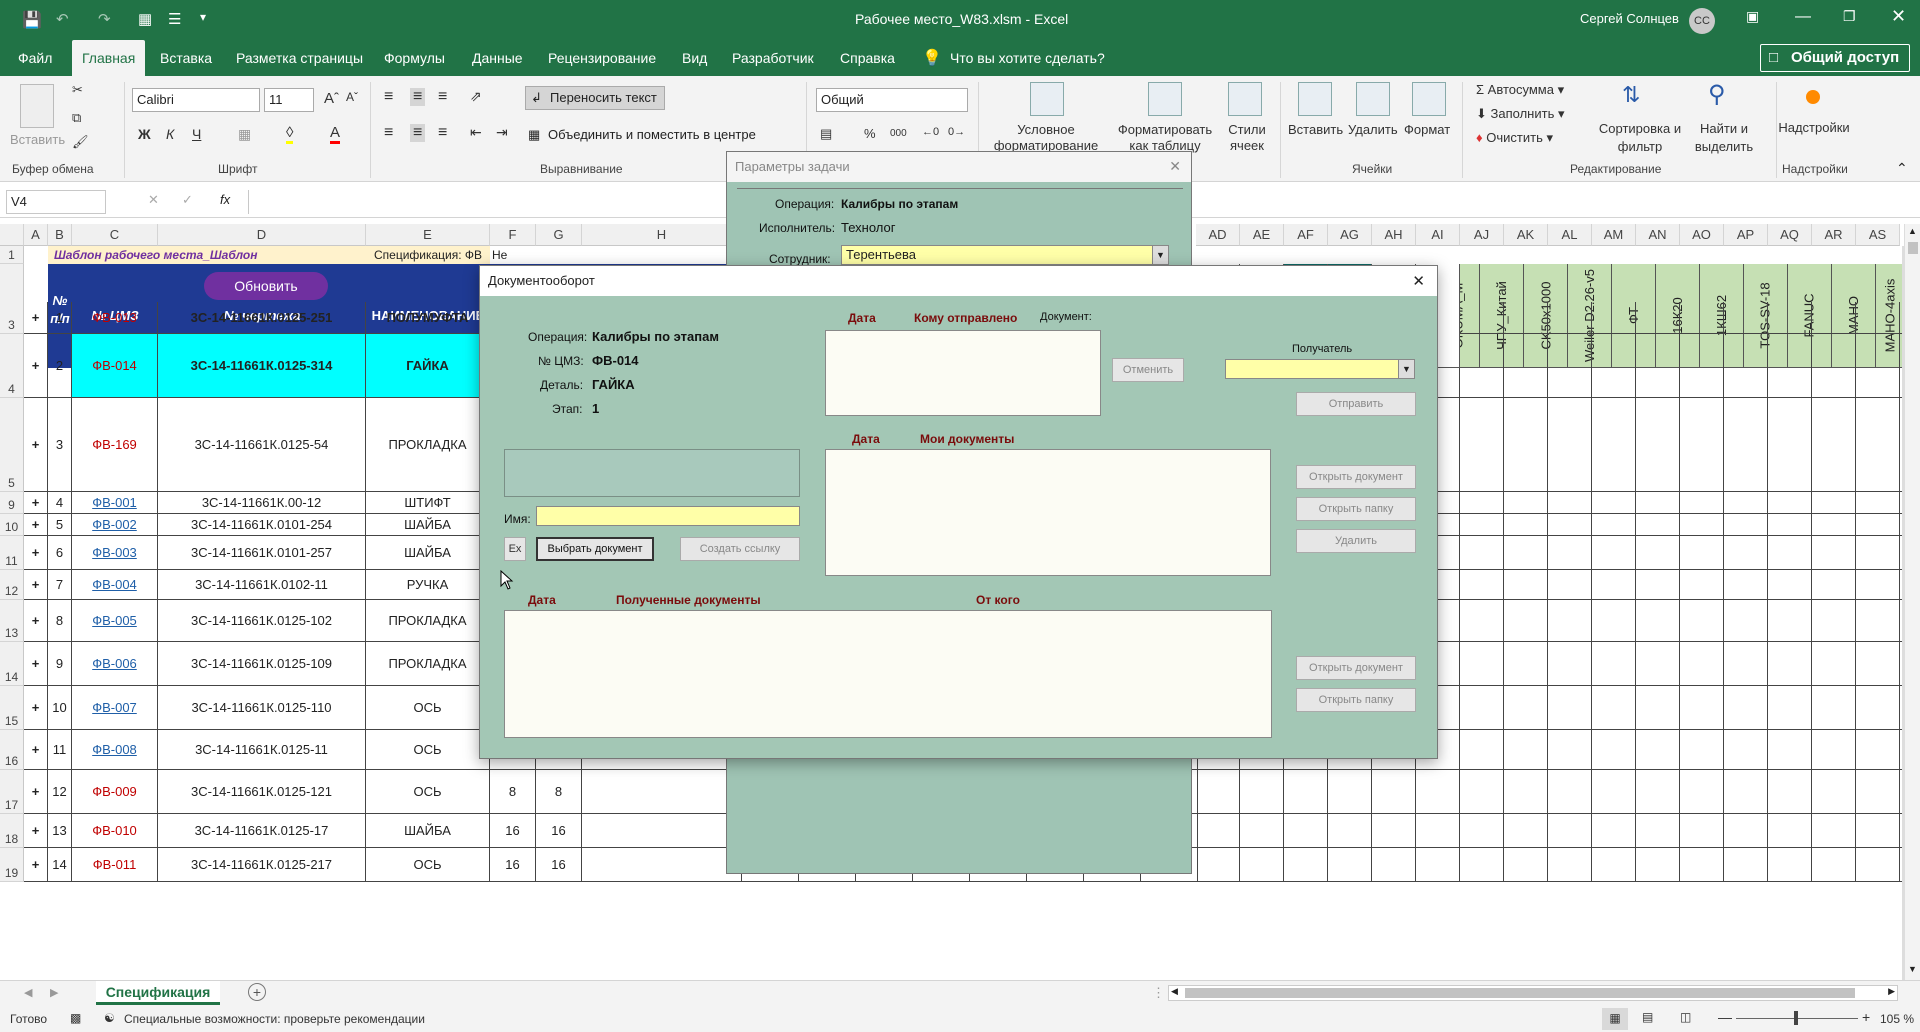  I want to click on row-header: 17, so click(12, 792).